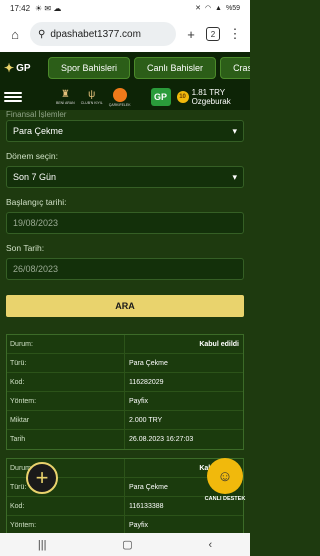 This screenshot has height=556, width=320. Describe the element at coordinates (219, 344) in the screenshot. I see `status-value: Kabul edildi` at that location.